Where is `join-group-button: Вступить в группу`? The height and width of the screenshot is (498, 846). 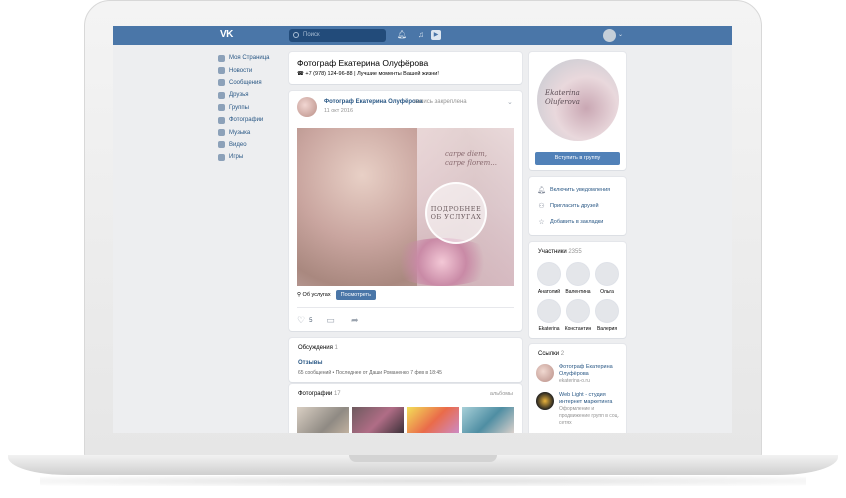 join-group-button: Вступить в группу is located at coordinates (577, 158).